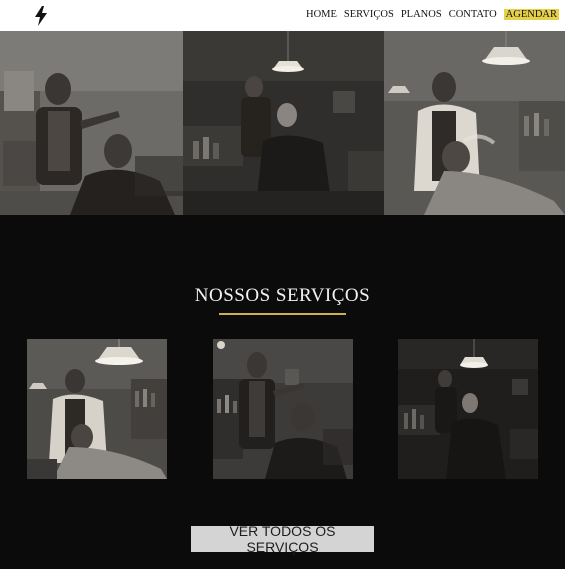 Image resolution: width=565 pixels, height=569 pixels. What do you see at coordinates (282, 539) in the screenshot?
I see `view-all-services-button: VER TODOS OS SERVIÇOS` at bounding box center [282, 539].